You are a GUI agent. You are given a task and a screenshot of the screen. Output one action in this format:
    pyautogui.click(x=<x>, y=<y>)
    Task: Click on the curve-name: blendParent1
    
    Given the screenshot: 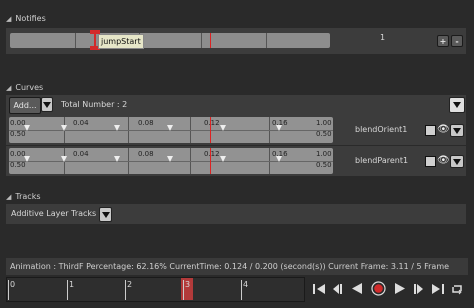 What is the action you would take?
    pyautogui.click(x=382, y=160)
    